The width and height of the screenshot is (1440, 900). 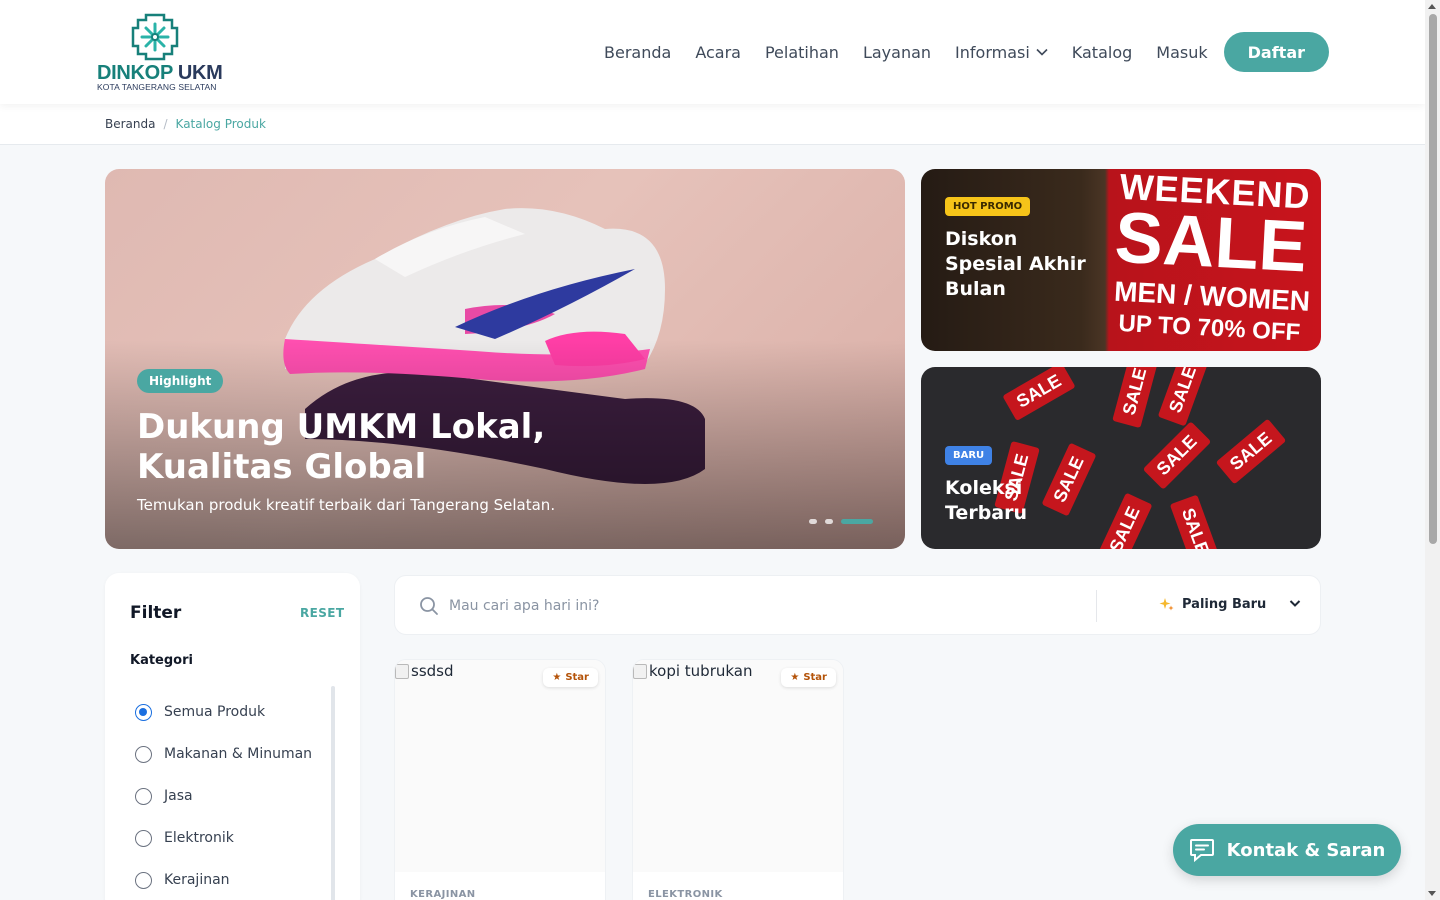 What do you see at coordinates (432, 671) in the screenshot?
I see `product-image-alt-text: ssdsd` at bounding box center [432, 671].